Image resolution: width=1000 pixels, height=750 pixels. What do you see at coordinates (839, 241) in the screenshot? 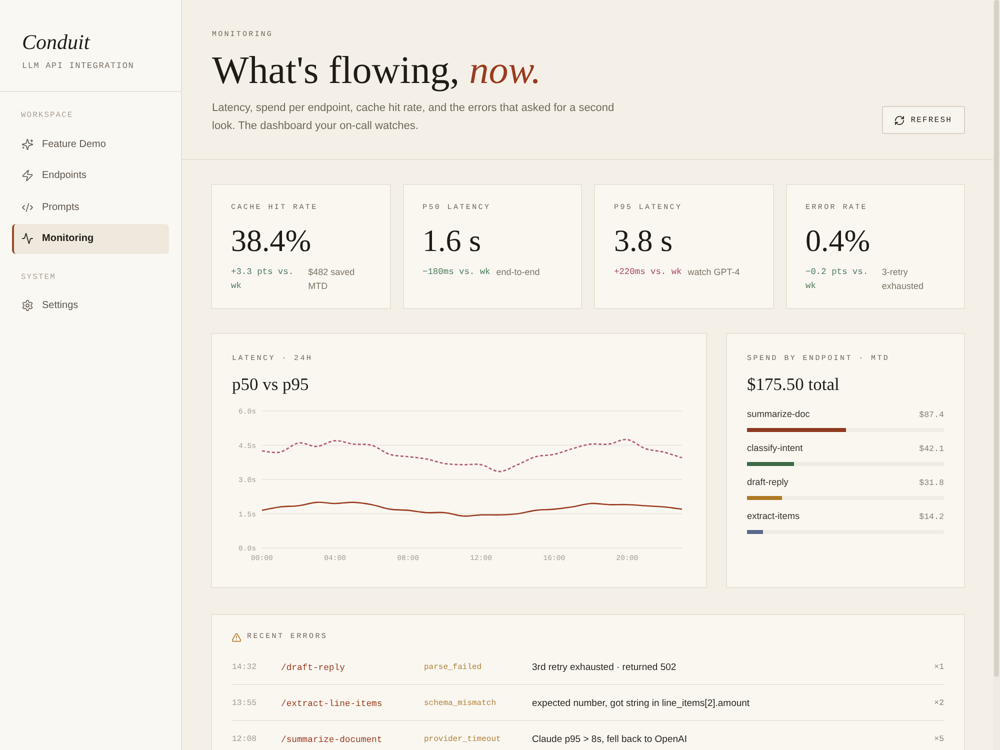
I see `metric-value: 0.4%` at bounding box center [839, 241].